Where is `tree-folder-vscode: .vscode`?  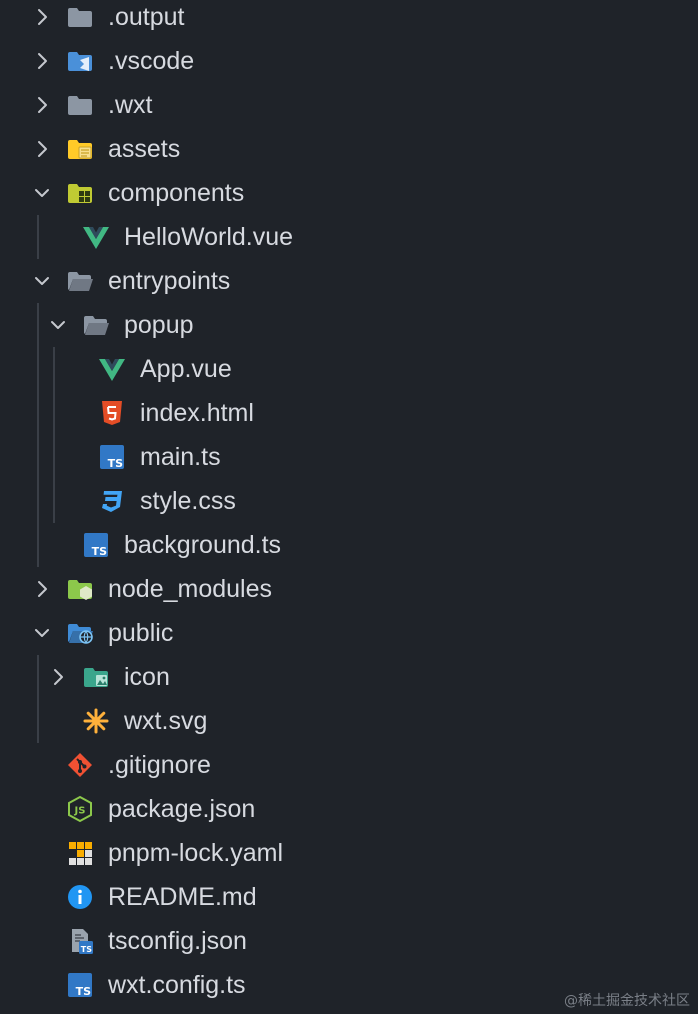
tree-folder-vscode: .vscode is located at coordinates (349, 61).